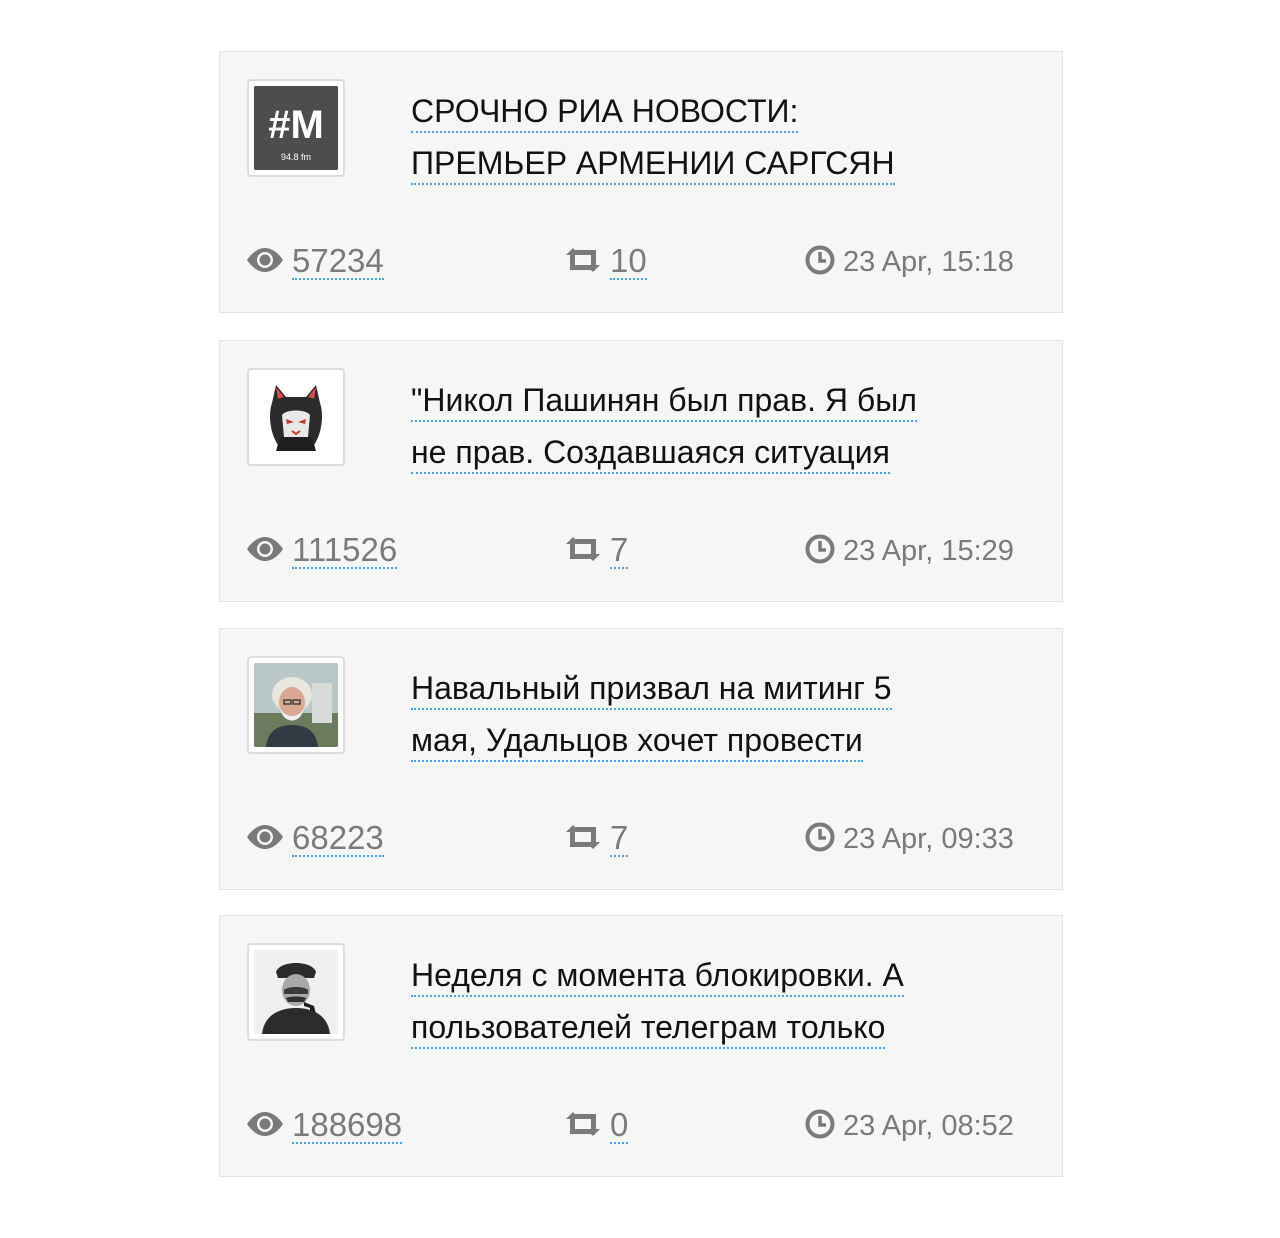  Describe the element at coordinates (605, 262) in the screenshot. I see `reposts-stat: 10` at that location.